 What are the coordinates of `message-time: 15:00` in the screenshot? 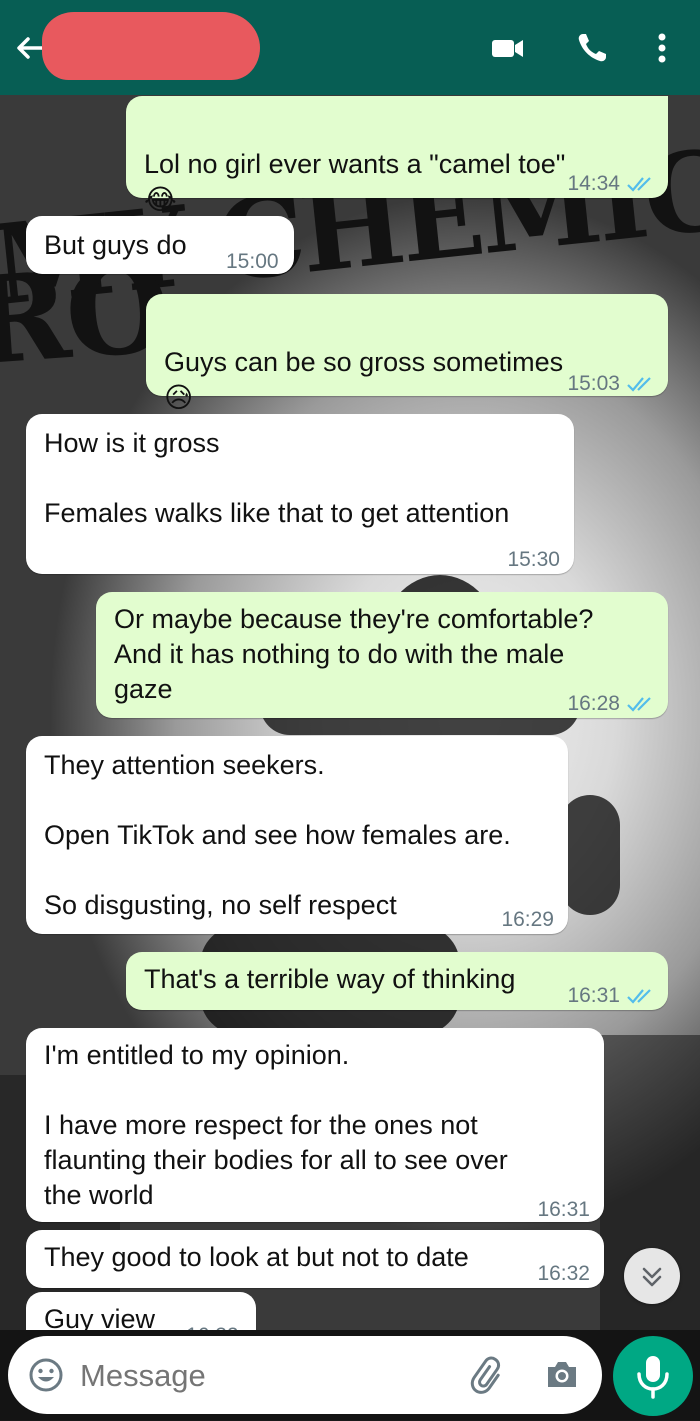 It's located at (252, 261).